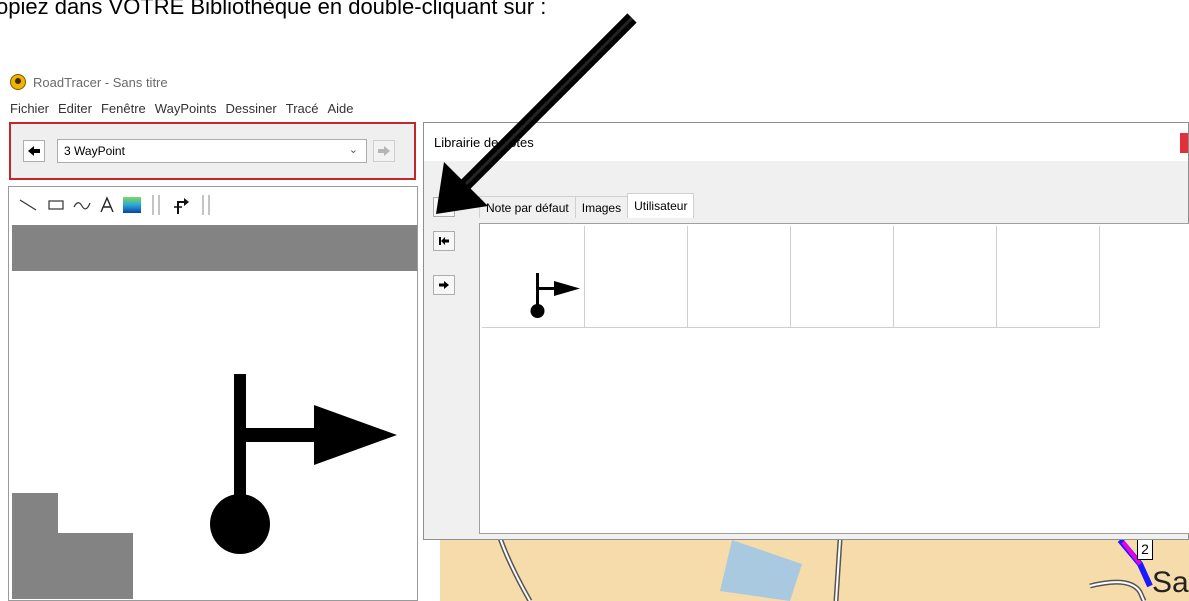 This screenshot has height=601, width=1189. Describe the element at coordinates (806, 142) in the screenshot. I see `dialog-title-bar: Librairie de notes` at that location.